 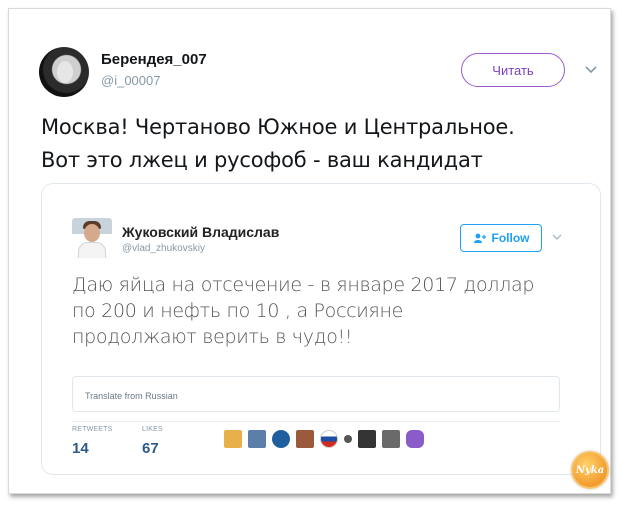 I want to click on likes-count: 67, so click(x=150, y=448).